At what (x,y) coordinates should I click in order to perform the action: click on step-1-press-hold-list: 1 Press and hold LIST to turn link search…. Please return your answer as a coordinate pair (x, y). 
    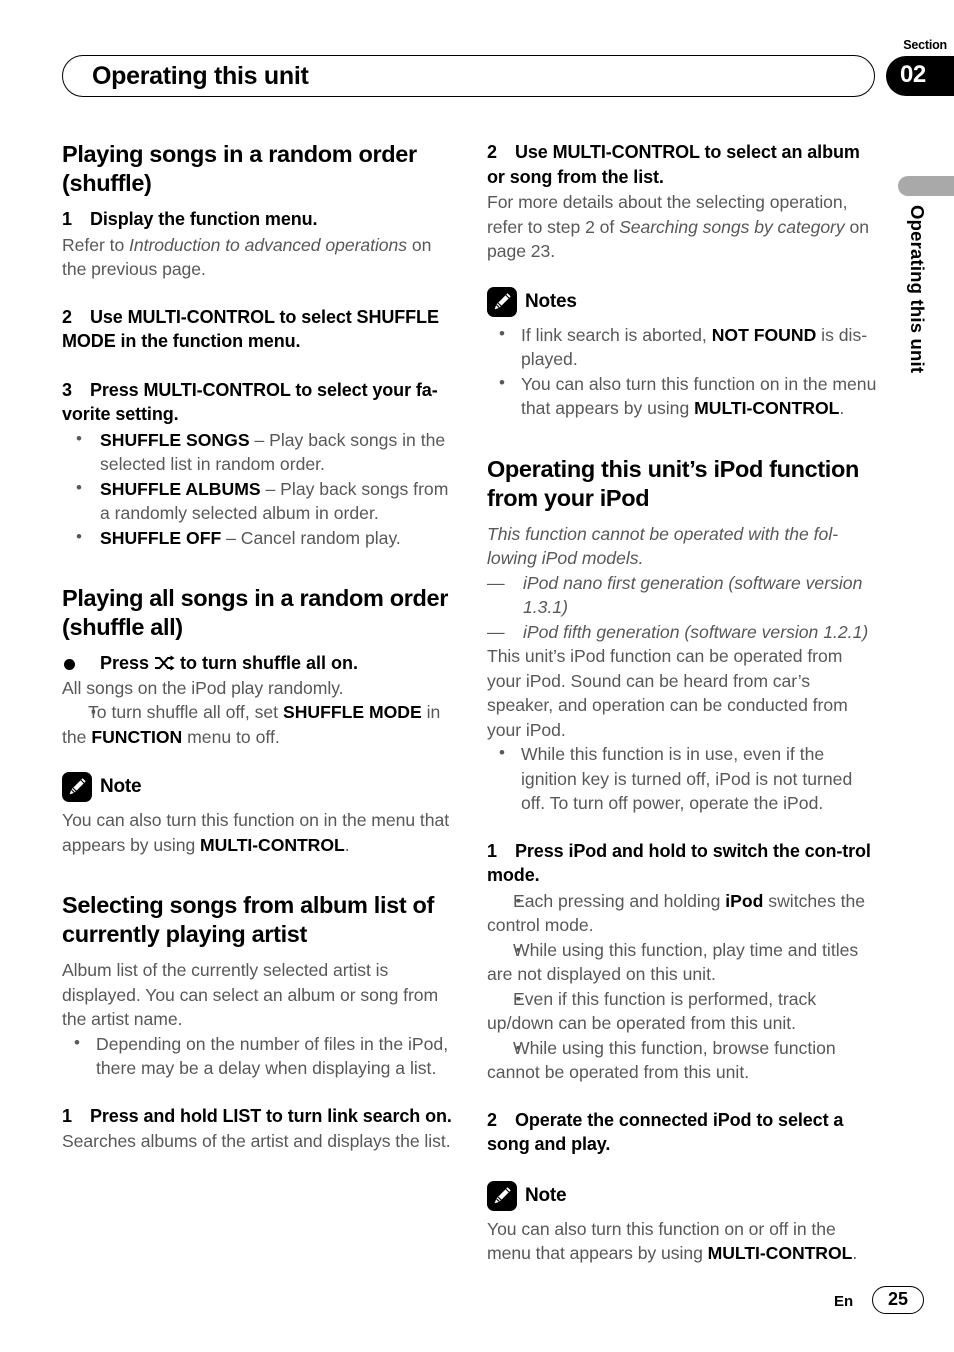
    Looking at the image, I should click on (258, 1116).